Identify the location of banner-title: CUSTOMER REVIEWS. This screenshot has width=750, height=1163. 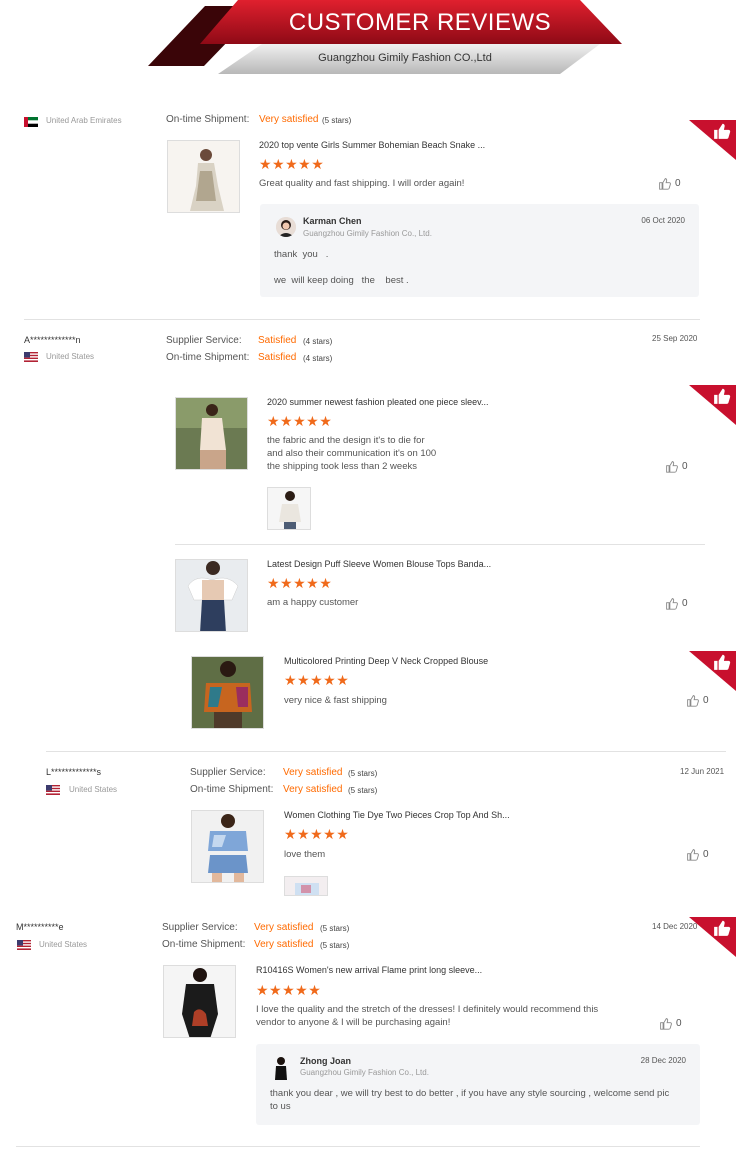
(420, 22).